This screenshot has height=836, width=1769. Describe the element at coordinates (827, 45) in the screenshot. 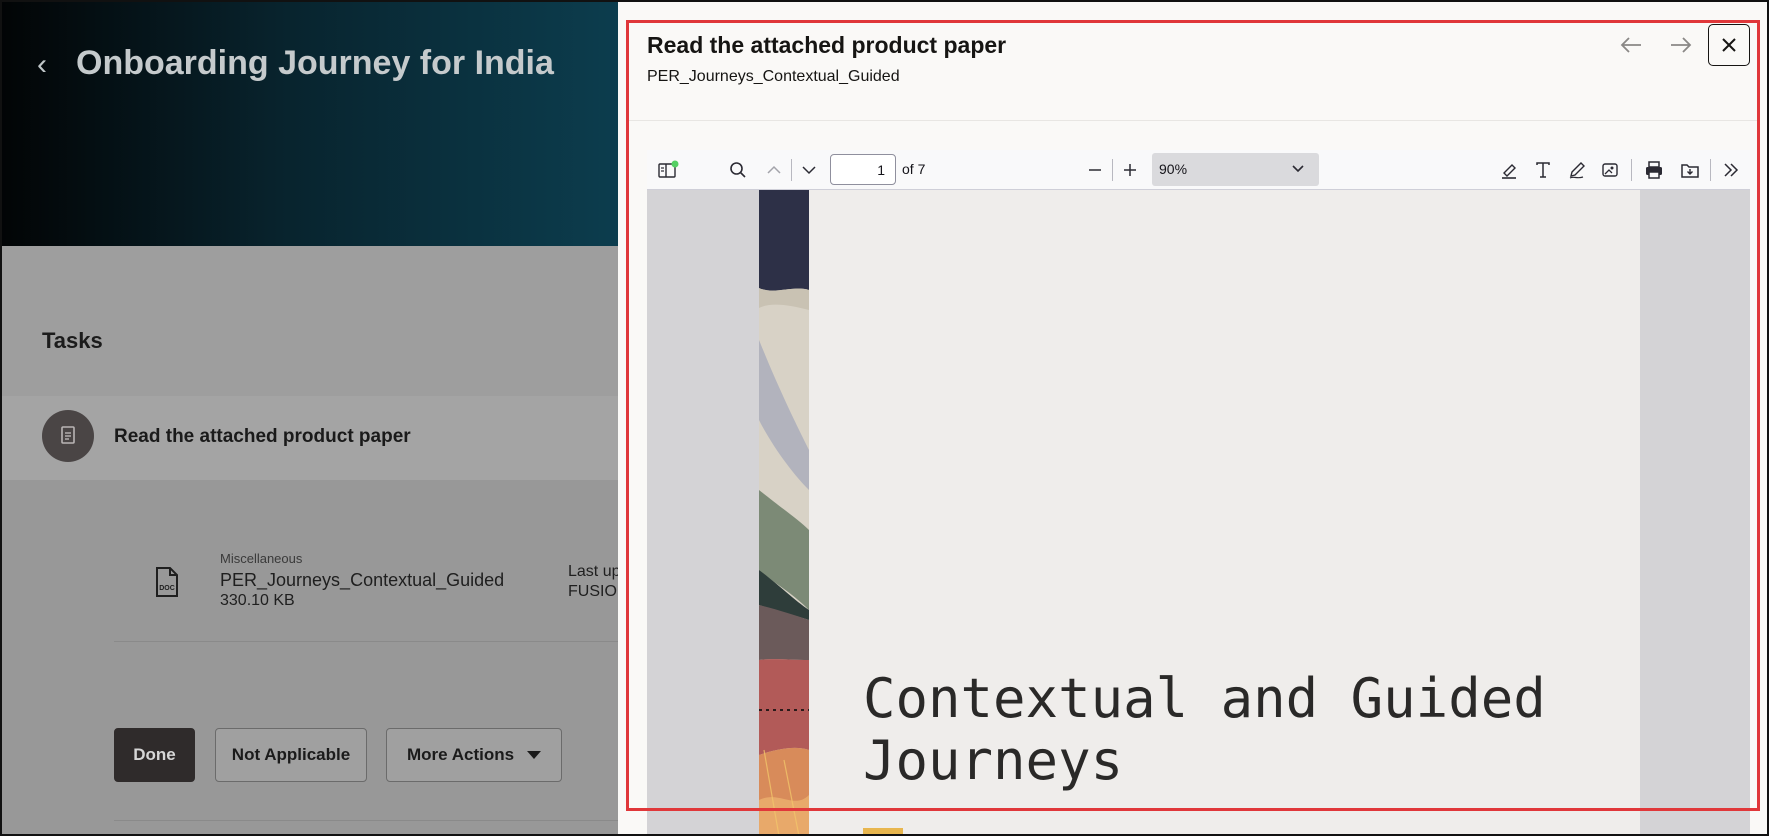

I see `drawer-title: Read the attached product paper` at that location.